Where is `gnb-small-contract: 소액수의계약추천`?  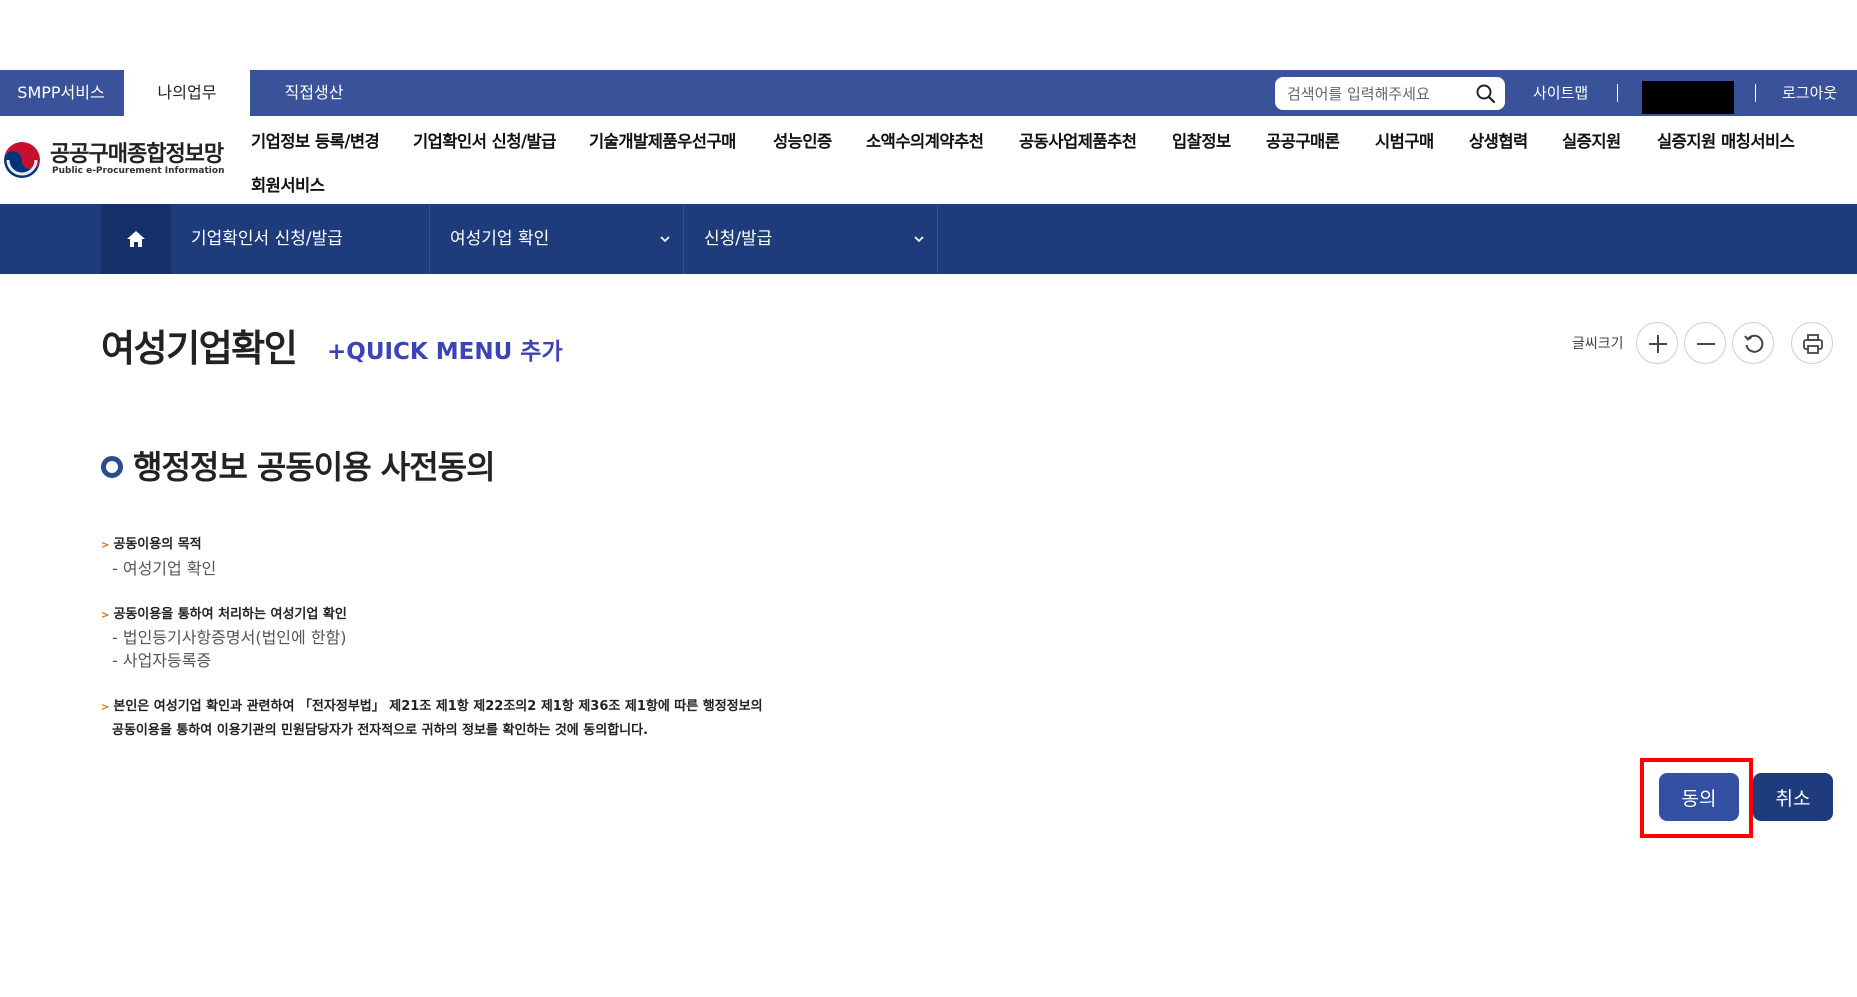
gnb-small-contract: 소액수의계약추천 is located at coordinates (925, 140).